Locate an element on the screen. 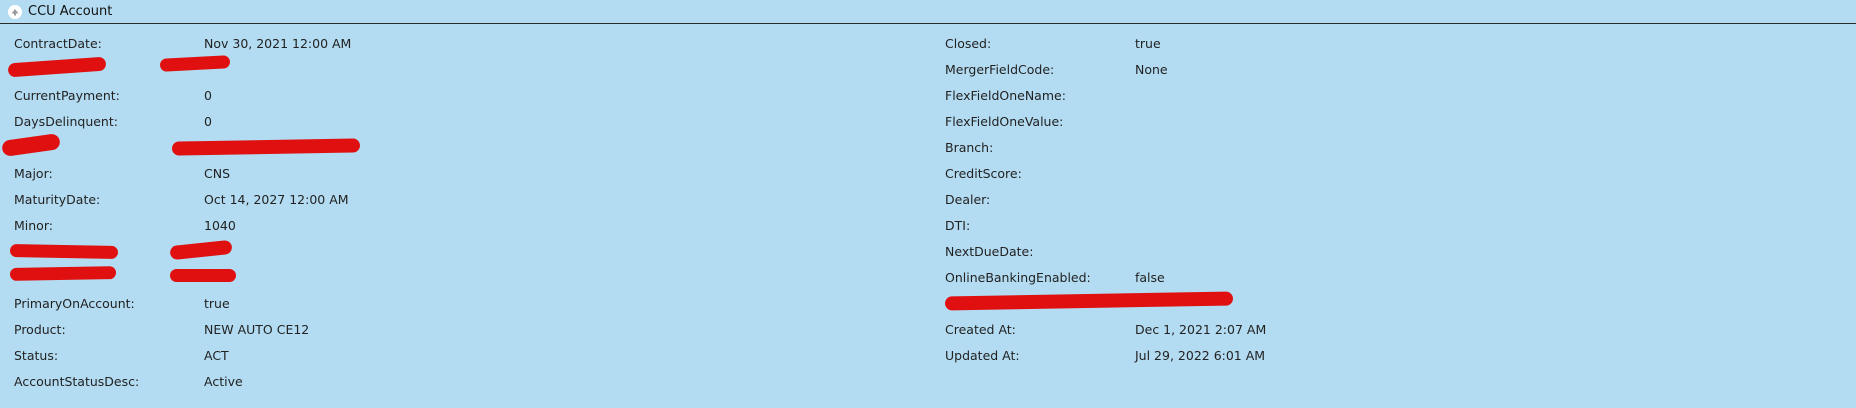 Image resolution: width=1856 pixels, height=408 pixels. field-label: MaturityDate: is located at coordinates (57, 199).